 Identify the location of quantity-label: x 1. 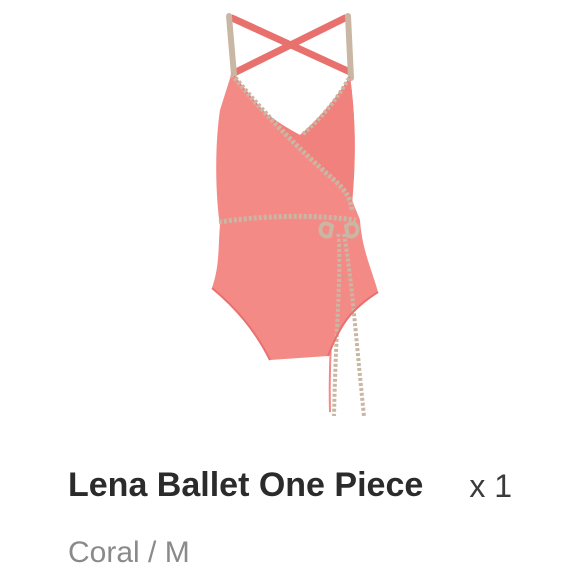
(490, 486).